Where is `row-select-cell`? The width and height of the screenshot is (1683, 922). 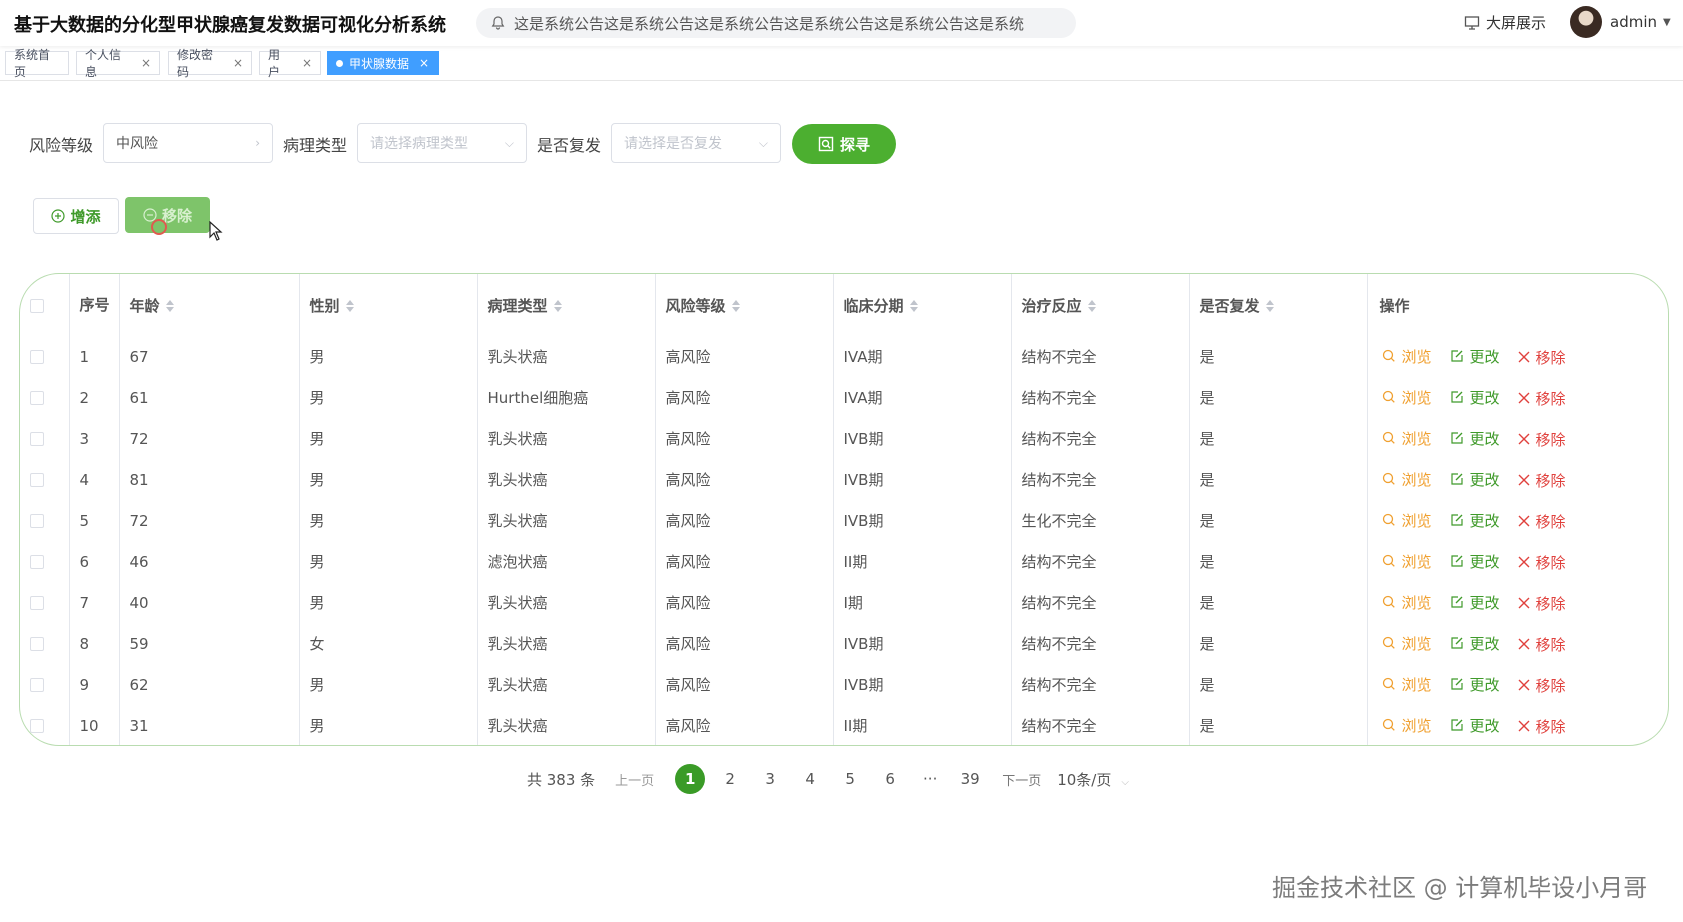
row-select-cell is located at coordinates (45, 602).